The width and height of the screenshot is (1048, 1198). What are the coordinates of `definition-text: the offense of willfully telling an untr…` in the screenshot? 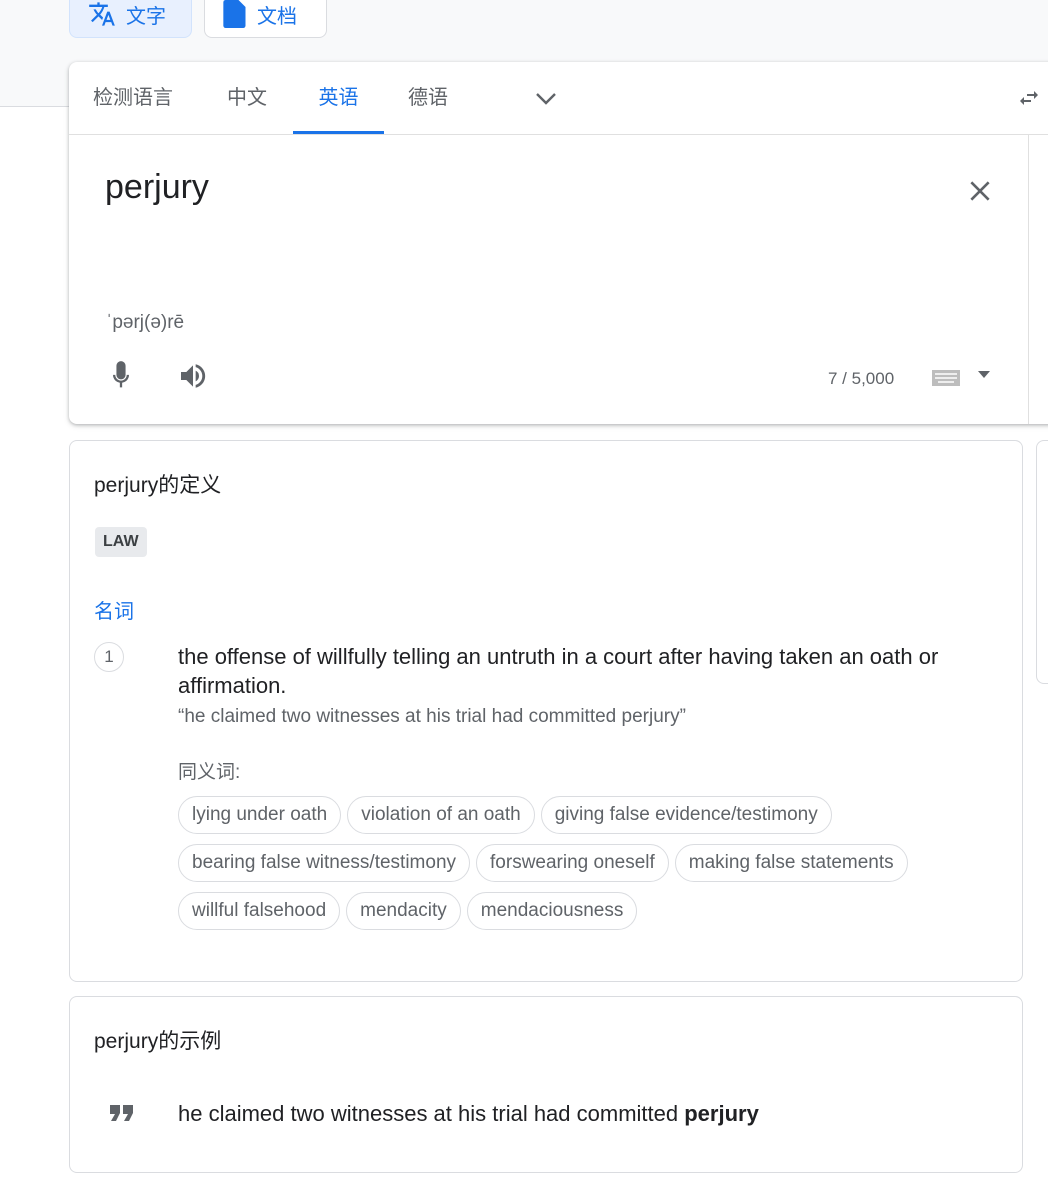 It's located at (558, 671).